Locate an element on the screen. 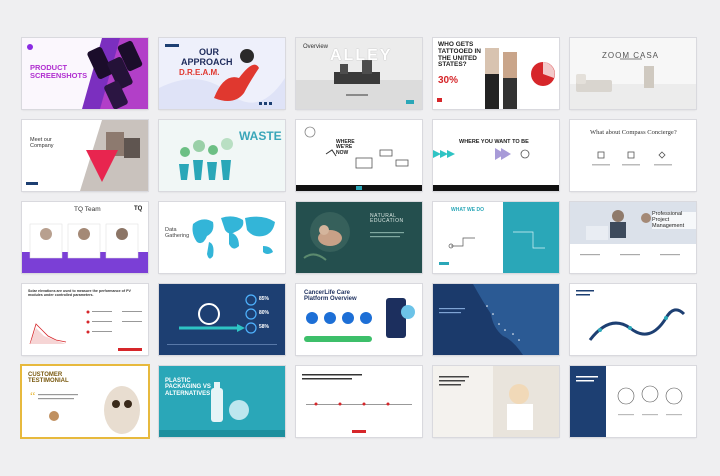 This screenshot has width=720, height=476. slide-title: TQ Team is located at coordinates (87, 209).